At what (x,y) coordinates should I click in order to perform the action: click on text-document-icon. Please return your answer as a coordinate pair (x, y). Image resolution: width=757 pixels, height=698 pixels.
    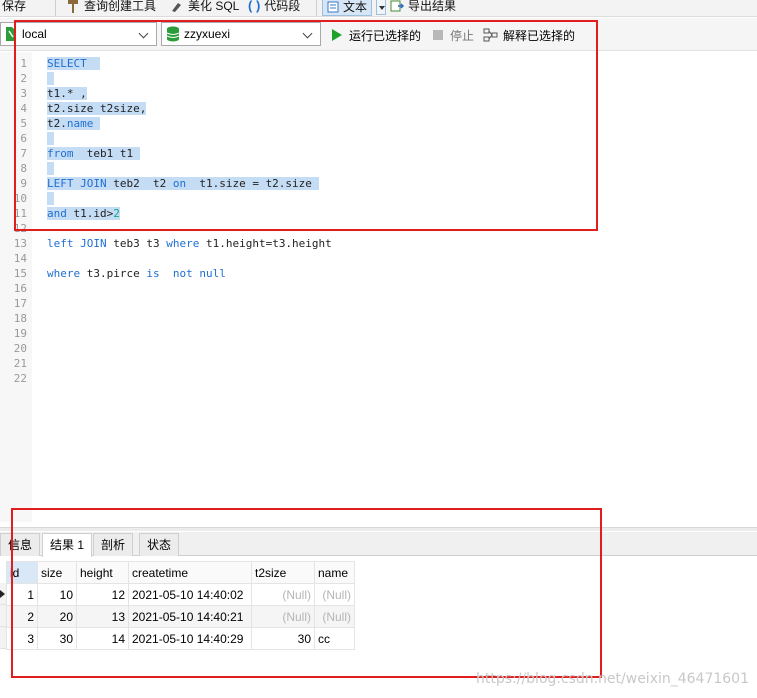
    Looking at the image, I should click on (333, 7).